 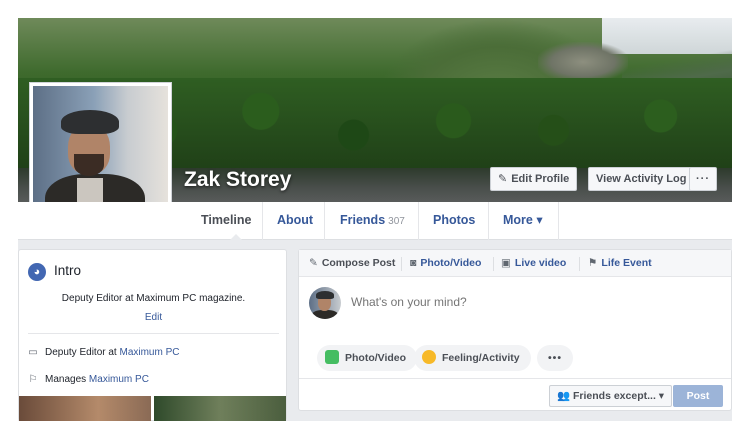 I want to click on intro-work-row: ▭ Deputy Editor at Maximum PC, so click(x=103, y=352).